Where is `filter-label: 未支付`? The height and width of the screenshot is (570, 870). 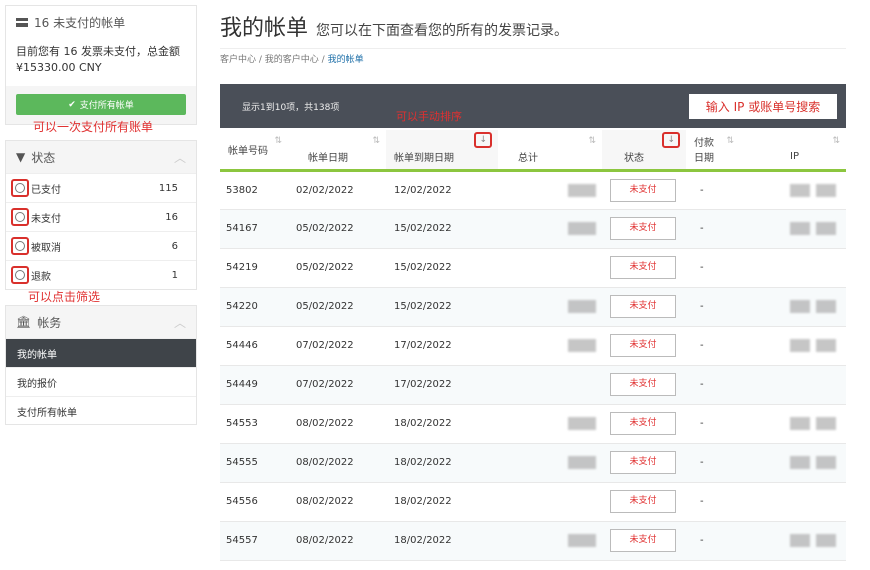
filter-label: 未支付 is located at coordinates (46, 219).